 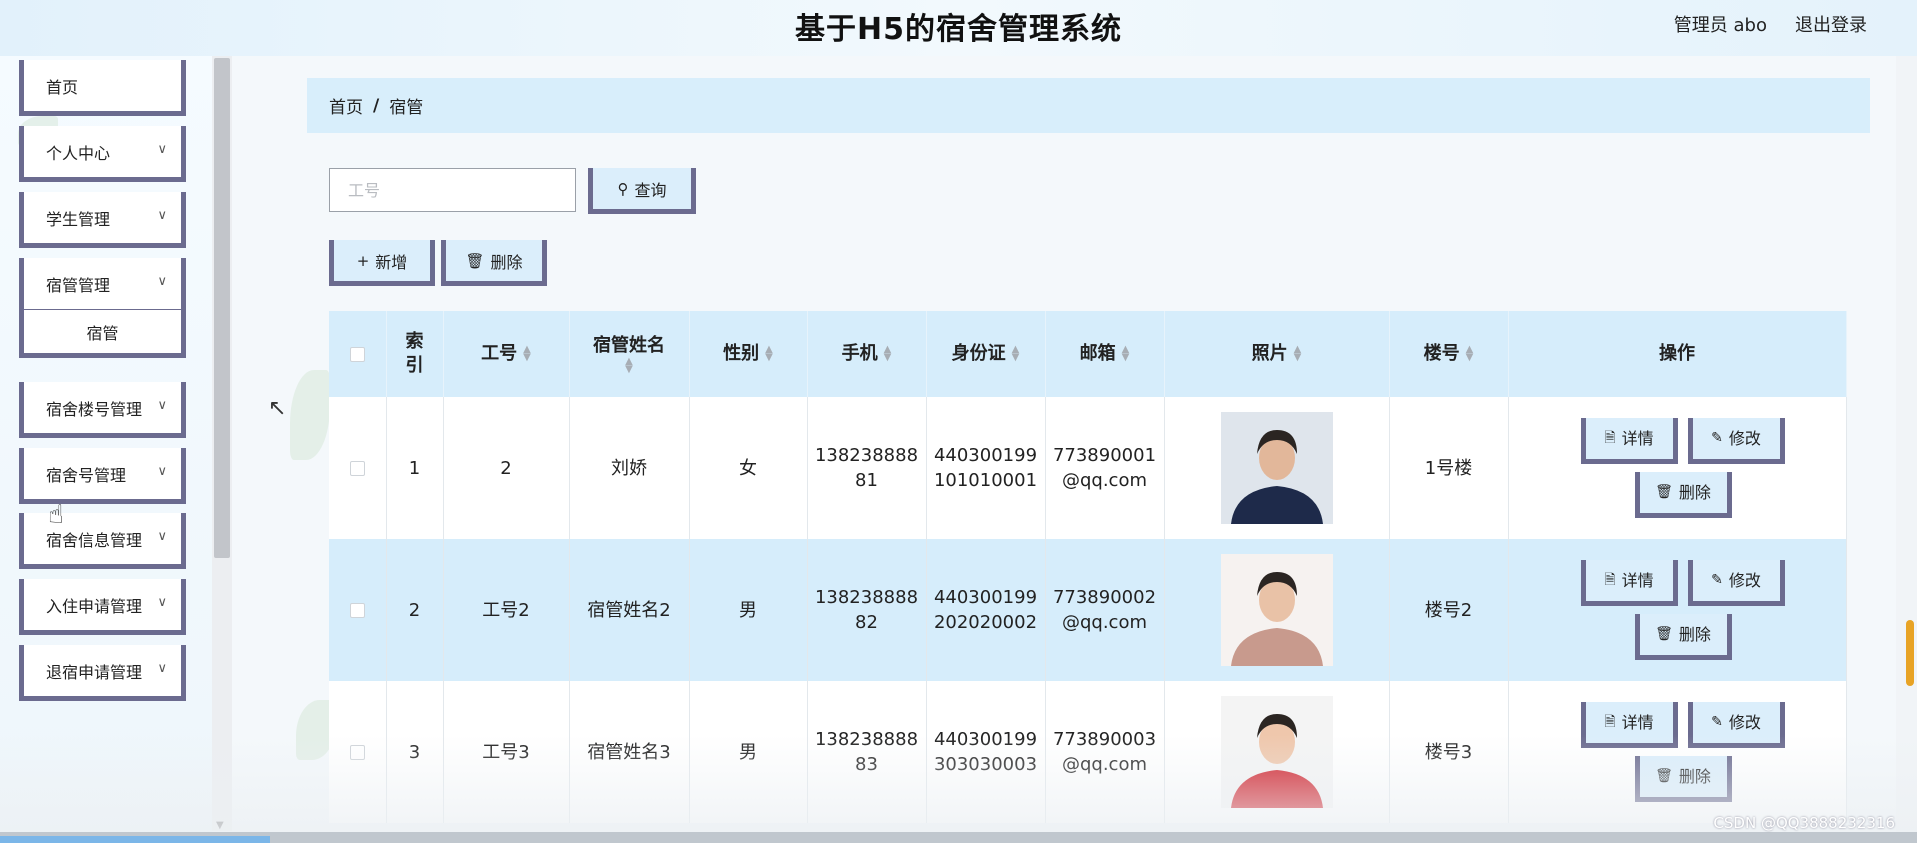 I want to click on col-email: 邮箱 ▲ ▼, so click(x=1105, y=354).